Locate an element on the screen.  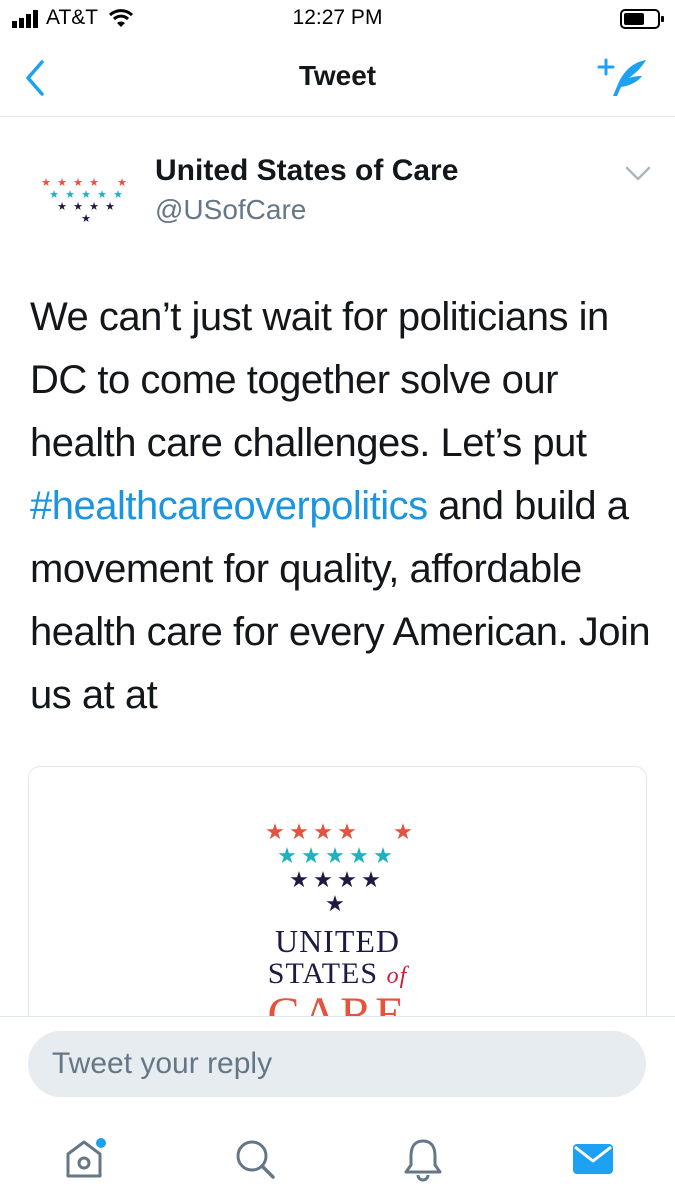
page-title: Tweet is located at coordinates (337, 75).